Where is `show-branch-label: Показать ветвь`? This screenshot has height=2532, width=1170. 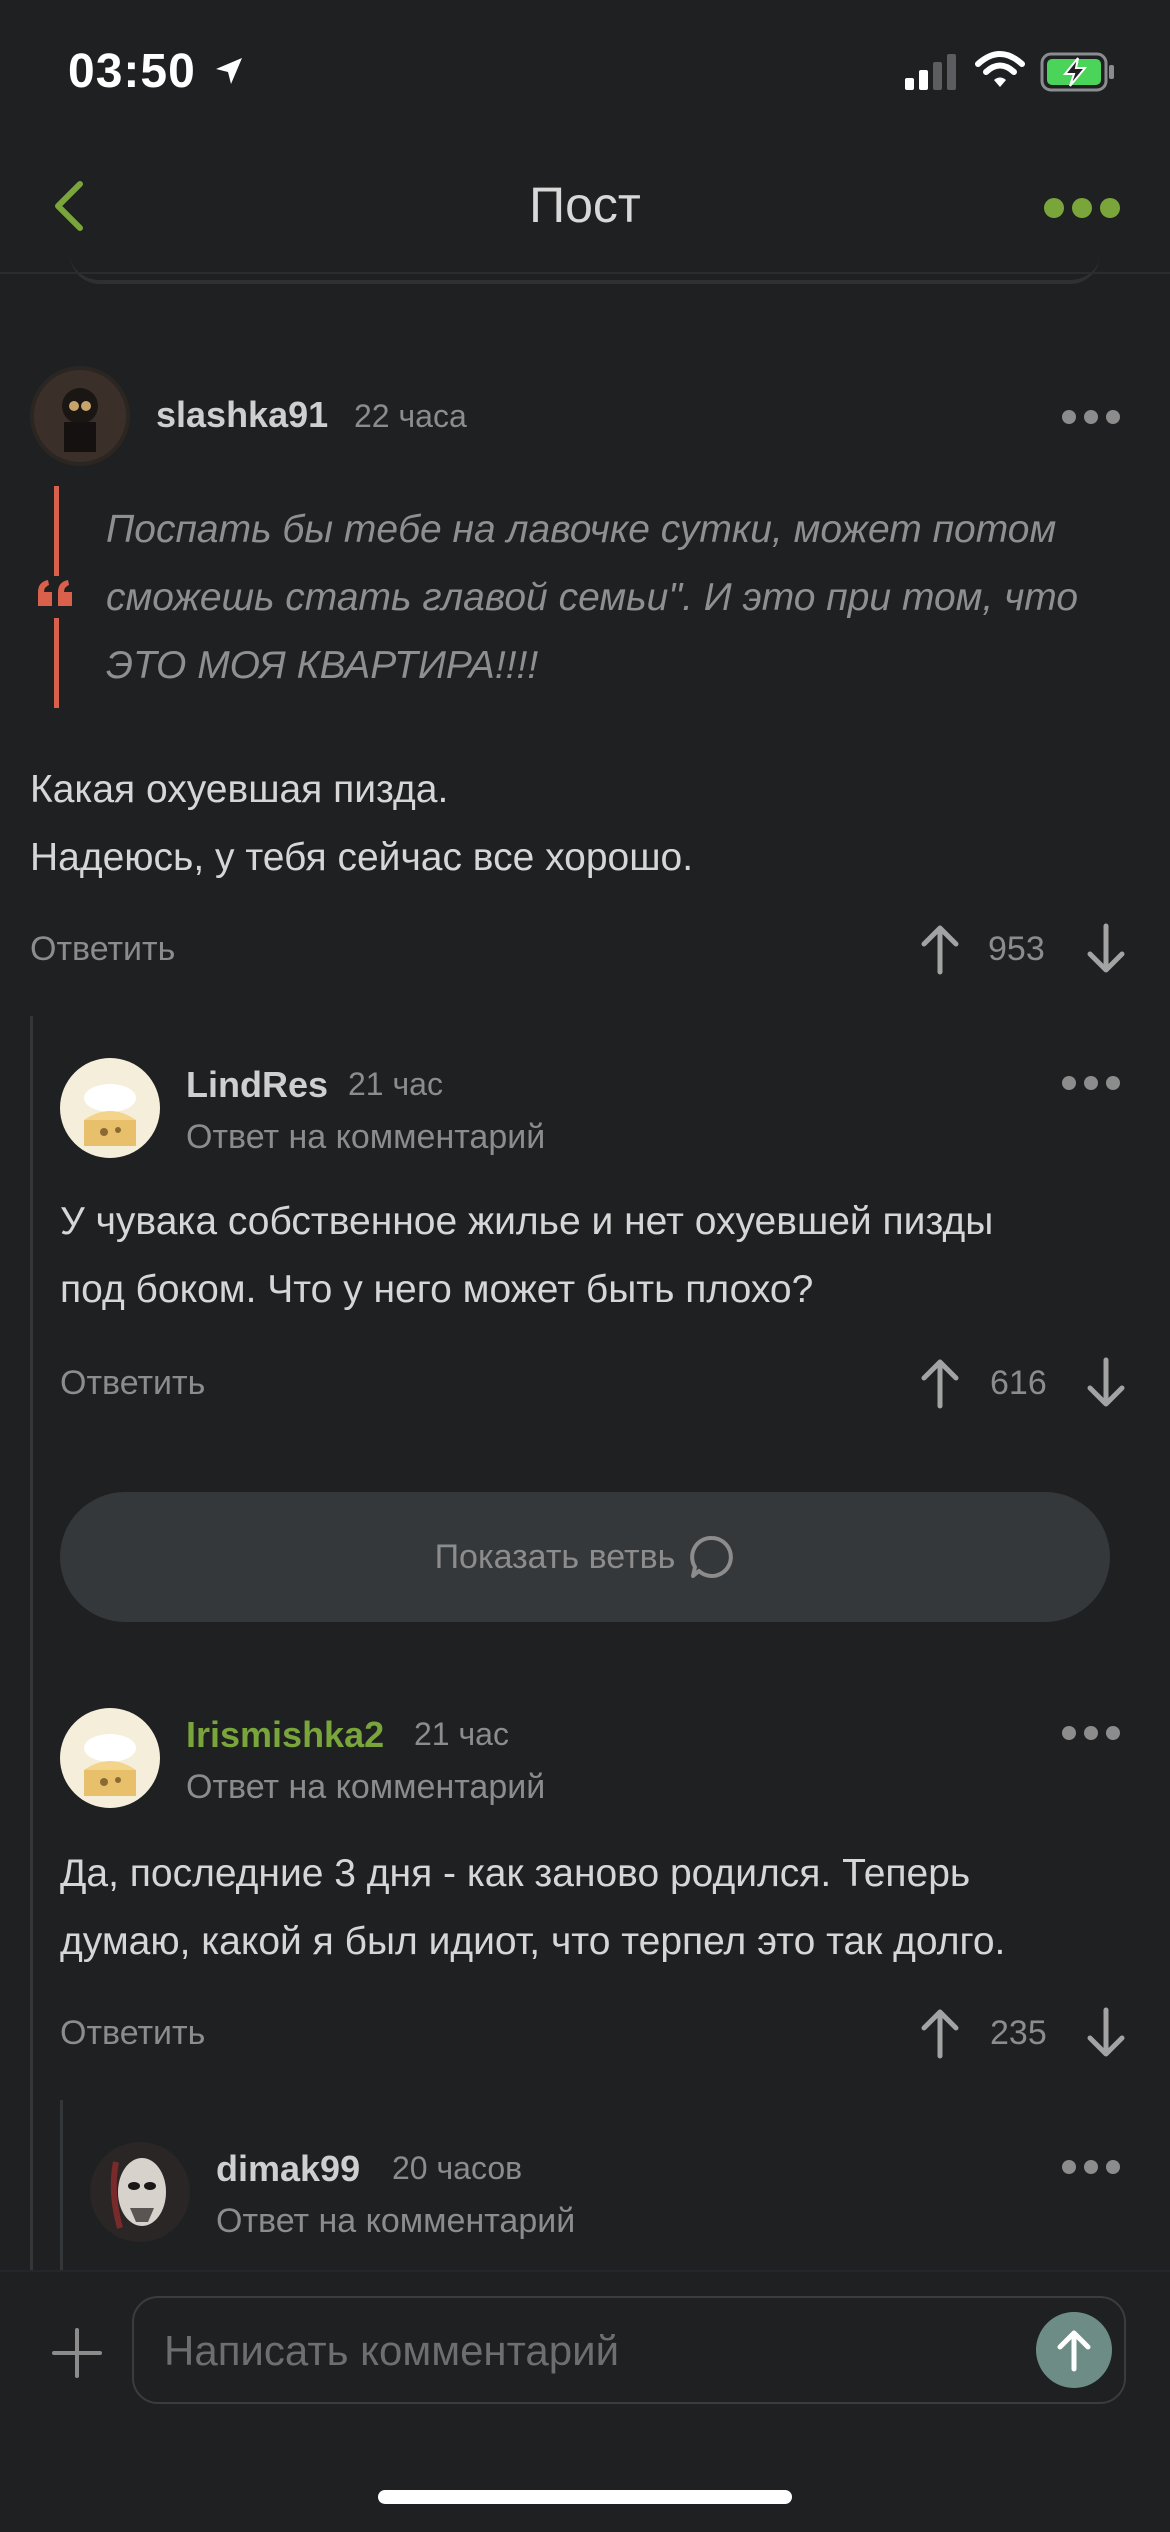 show-branch-label: Показать ветвь is located at coordinates (555, 1556).